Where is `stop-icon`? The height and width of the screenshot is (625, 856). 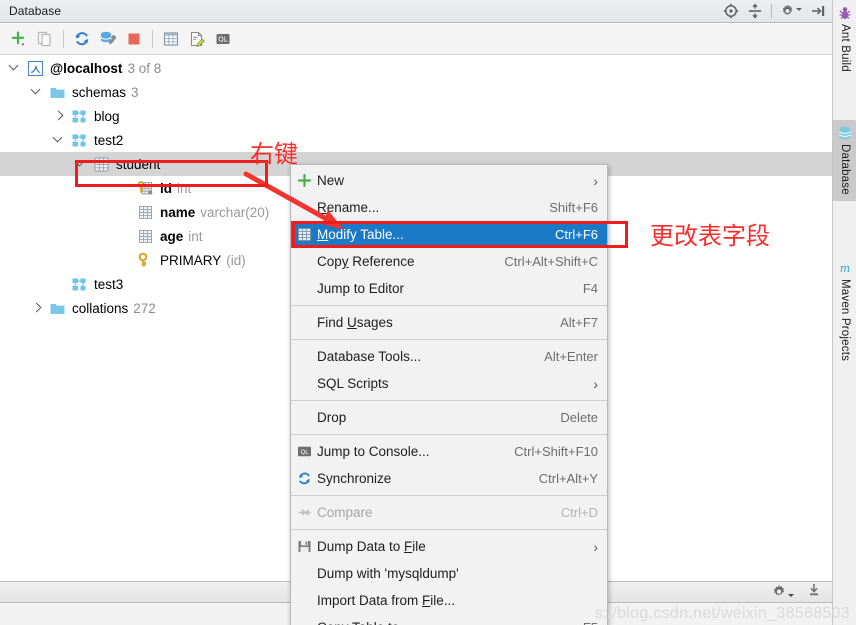
stop-icon is located at coordinates (134, 39).